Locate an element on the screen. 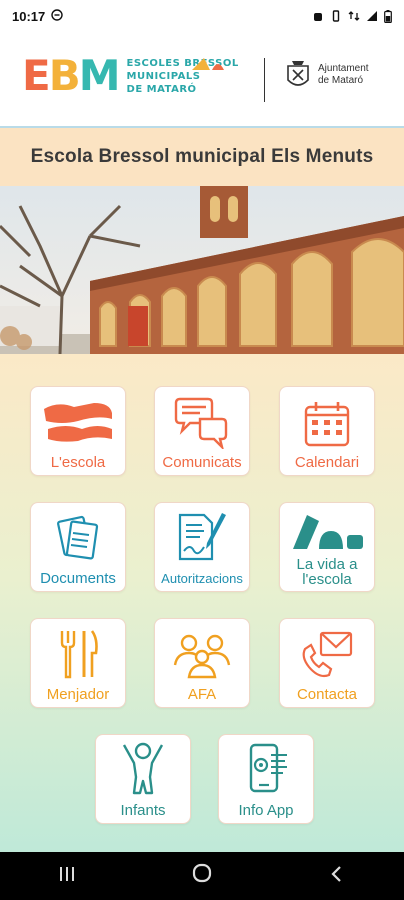 The width and height of the screenshot is (404, 900). back-button is located at coordinates (337, 876).